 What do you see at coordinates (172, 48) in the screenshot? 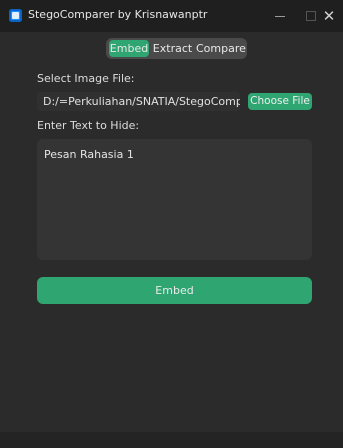
I see `tab-extract: Extract` at bounding box center [172, 48].